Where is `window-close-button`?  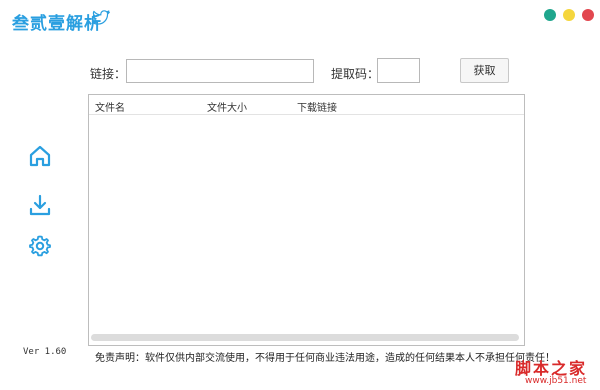 window-close-button is located at coordinates (588, 15).